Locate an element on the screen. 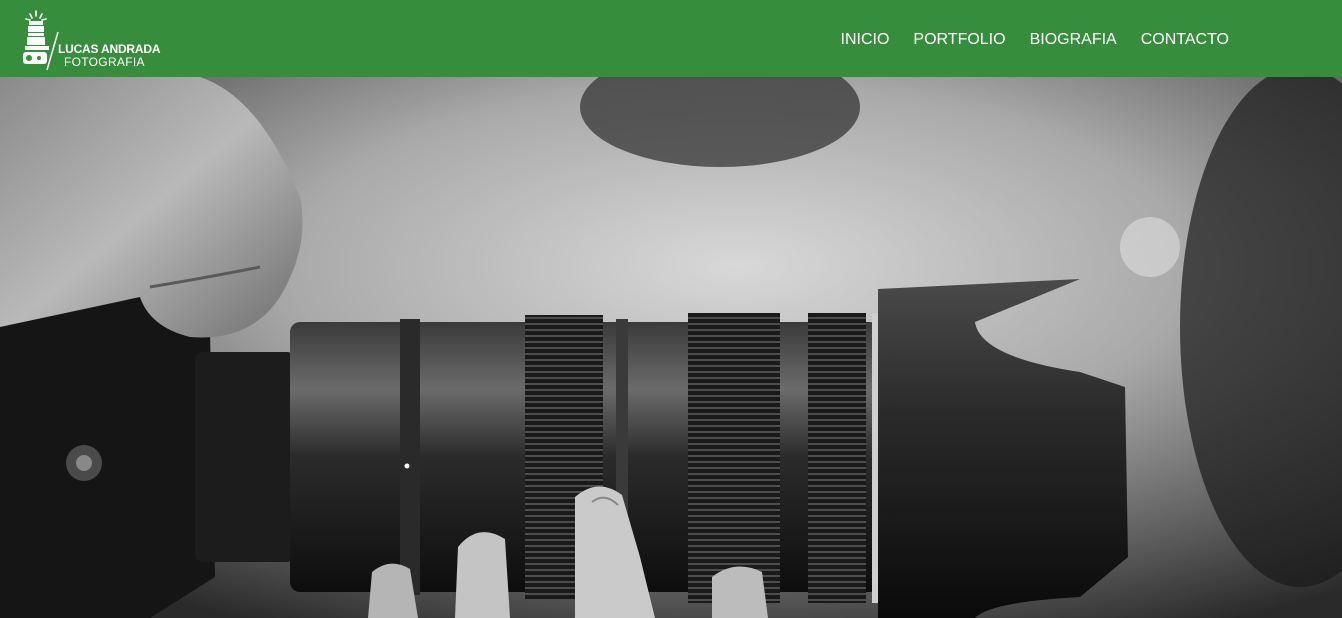 Image resolution: width=1342 pixels, height=618 pixels. nav-biografia: BIOGRAFIA is located at coordinates (1073, 40).